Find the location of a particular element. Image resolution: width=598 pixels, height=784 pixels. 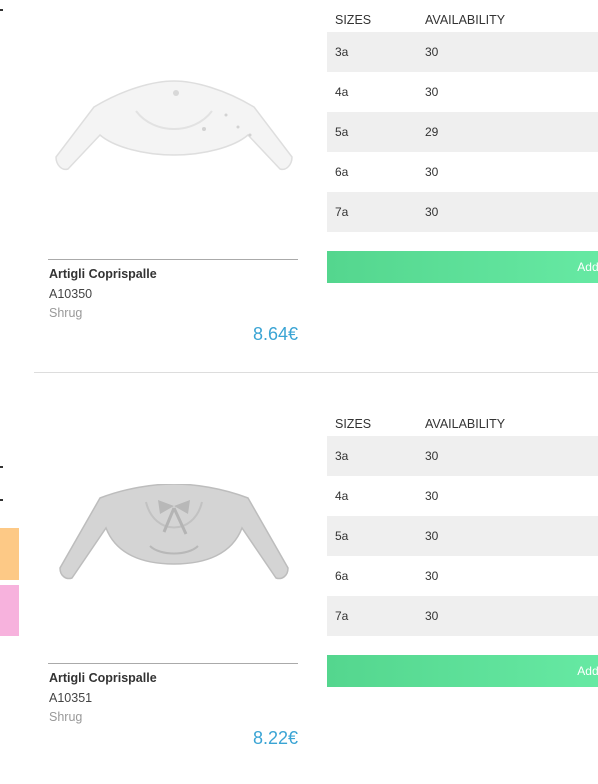

product-price: 8.22€ is located at coordinates (275, 738).